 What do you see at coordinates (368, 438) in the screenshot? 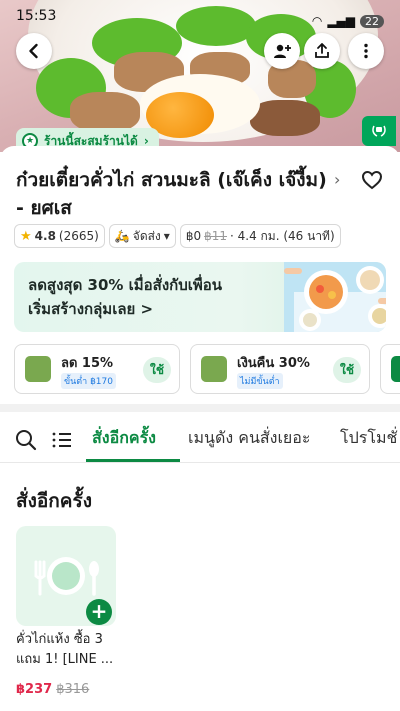
I see `tab-promotion: โปรโมชั่` at bounding box center [368, 438].